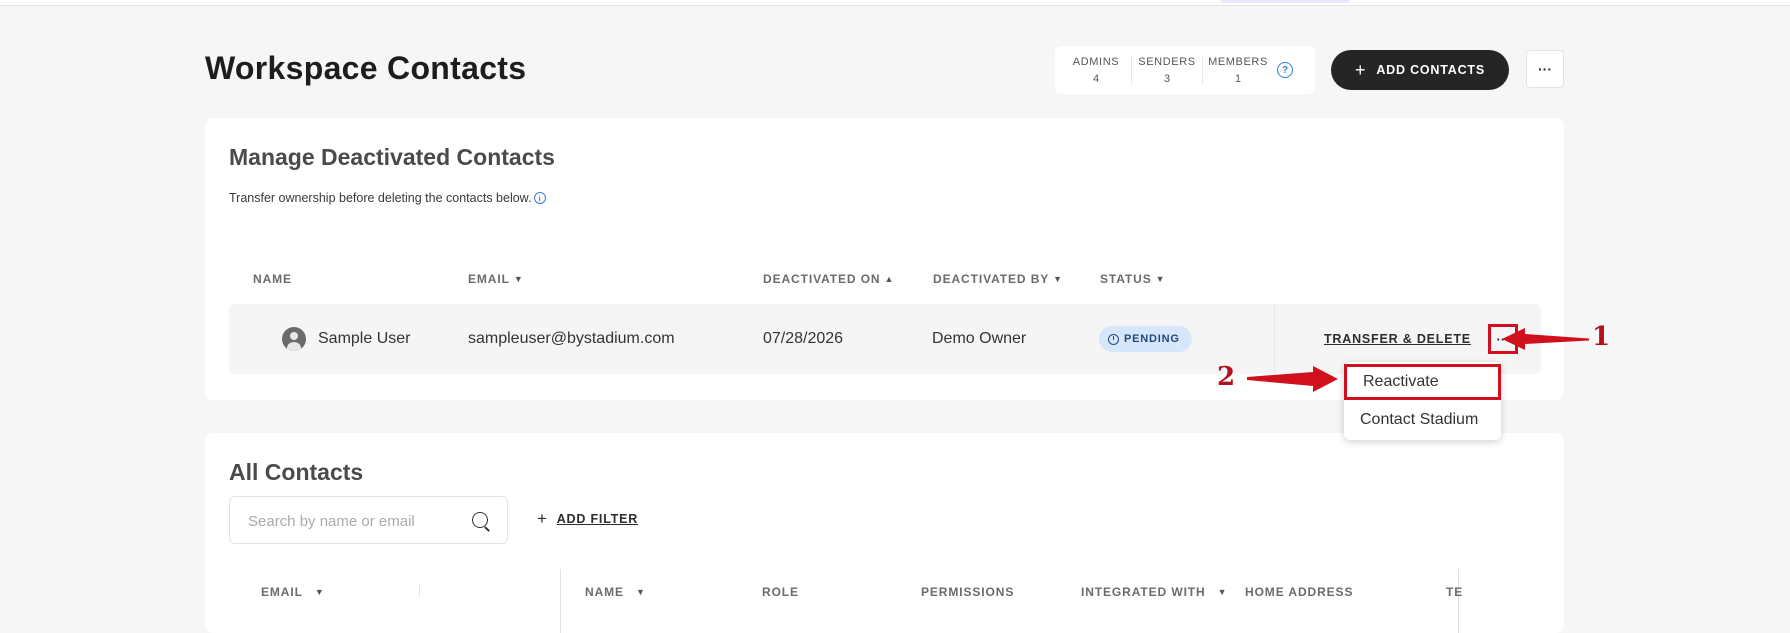 The width and height of the screenshot is (1790, 633). I want to click on contact-email: sampleuser@bystadium.com, so click(571, 338).